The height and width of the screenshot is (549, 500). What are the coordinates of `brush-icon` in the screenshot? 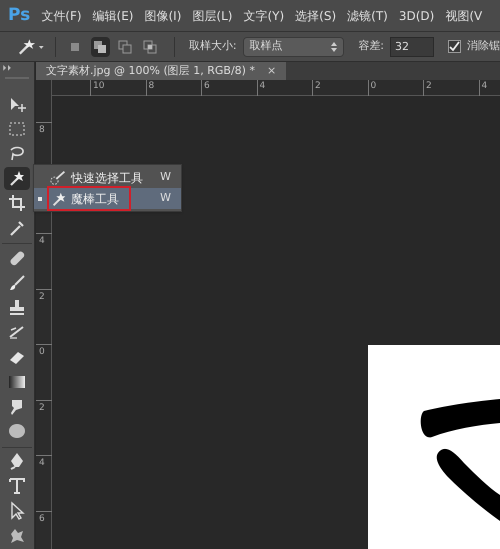 It's located at (17, 282).